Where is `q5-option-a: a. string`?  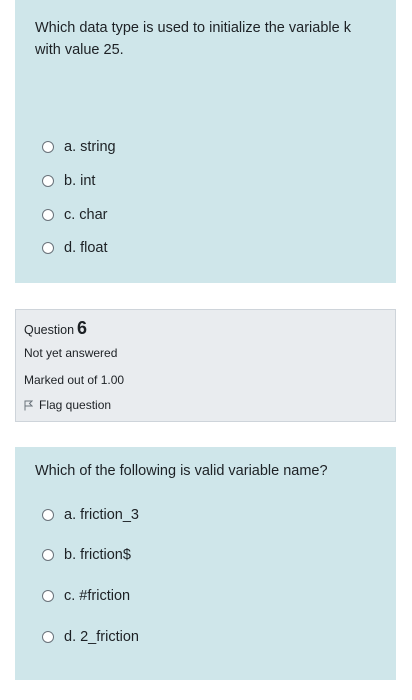
q5-option-a: a. string is located at coordinates (79, 147).